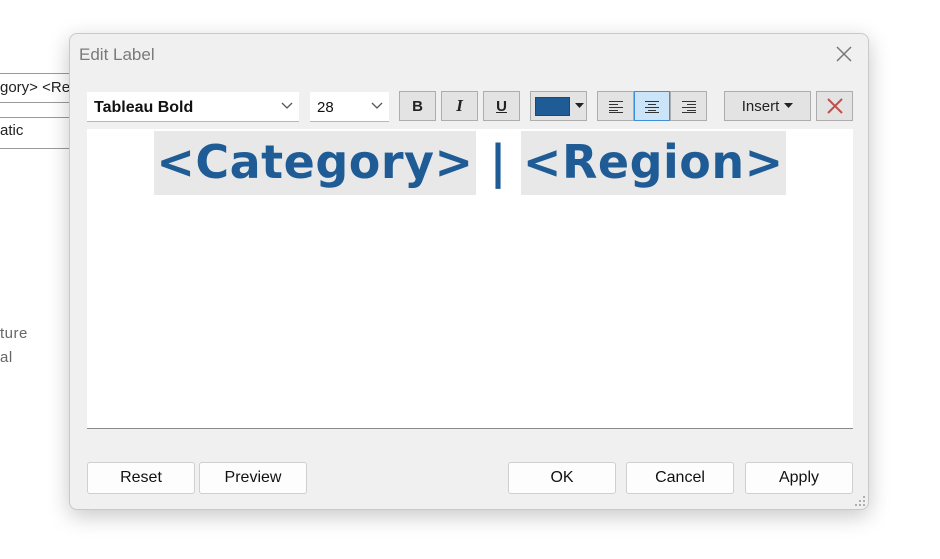  I want to click on underline-button: U, so click(501, 106).